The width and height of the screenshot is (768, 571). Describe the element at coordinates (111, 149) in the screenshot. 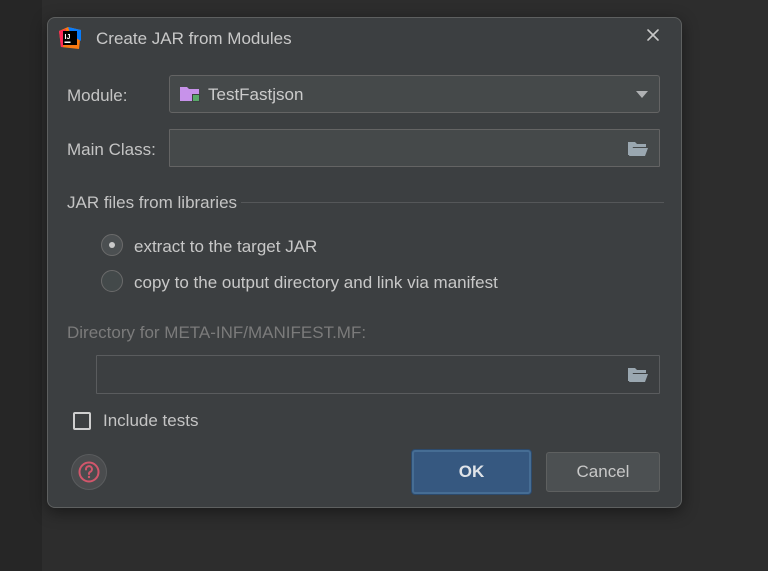

I see `main-class-label: Main Class:` at that location.